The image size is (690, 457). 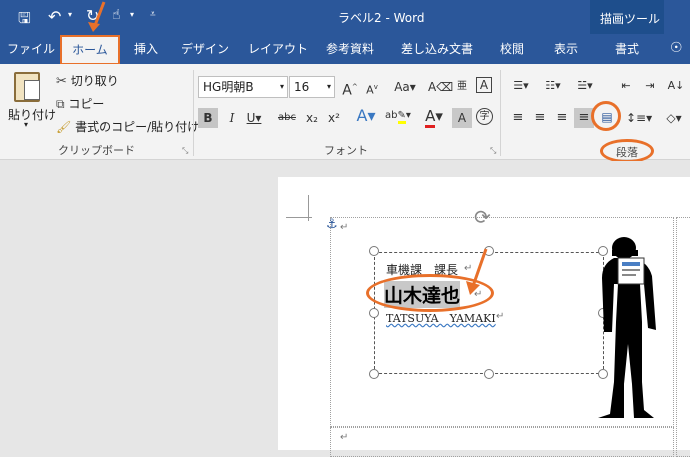 I want to click on save-icon: 🖫, so click(x=24, y=20).